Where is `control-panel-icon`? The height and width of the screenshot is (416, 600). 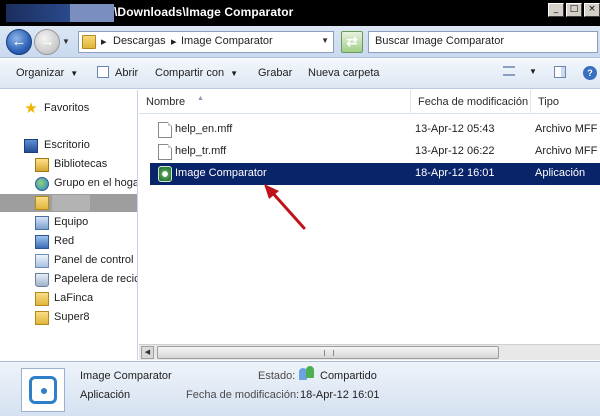
control-panel-icon is located at coordinates (42, 261).